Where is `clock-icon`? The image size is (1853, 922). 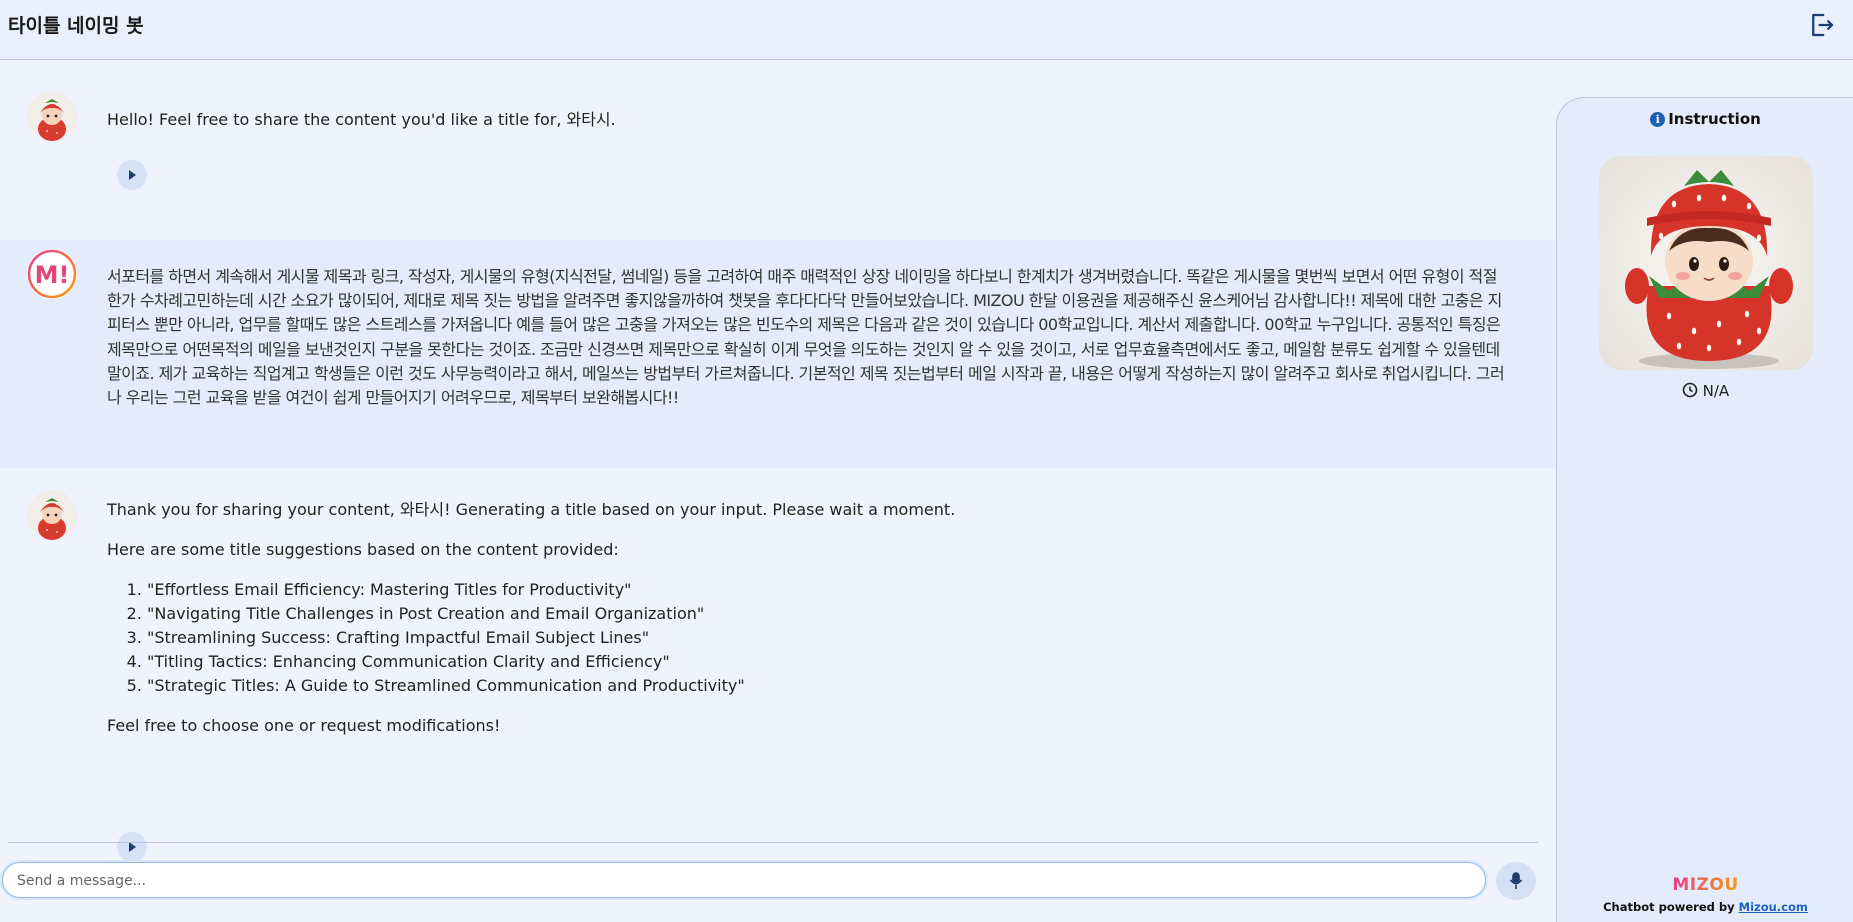 clock-icon is located at coordinates (1690, 392).